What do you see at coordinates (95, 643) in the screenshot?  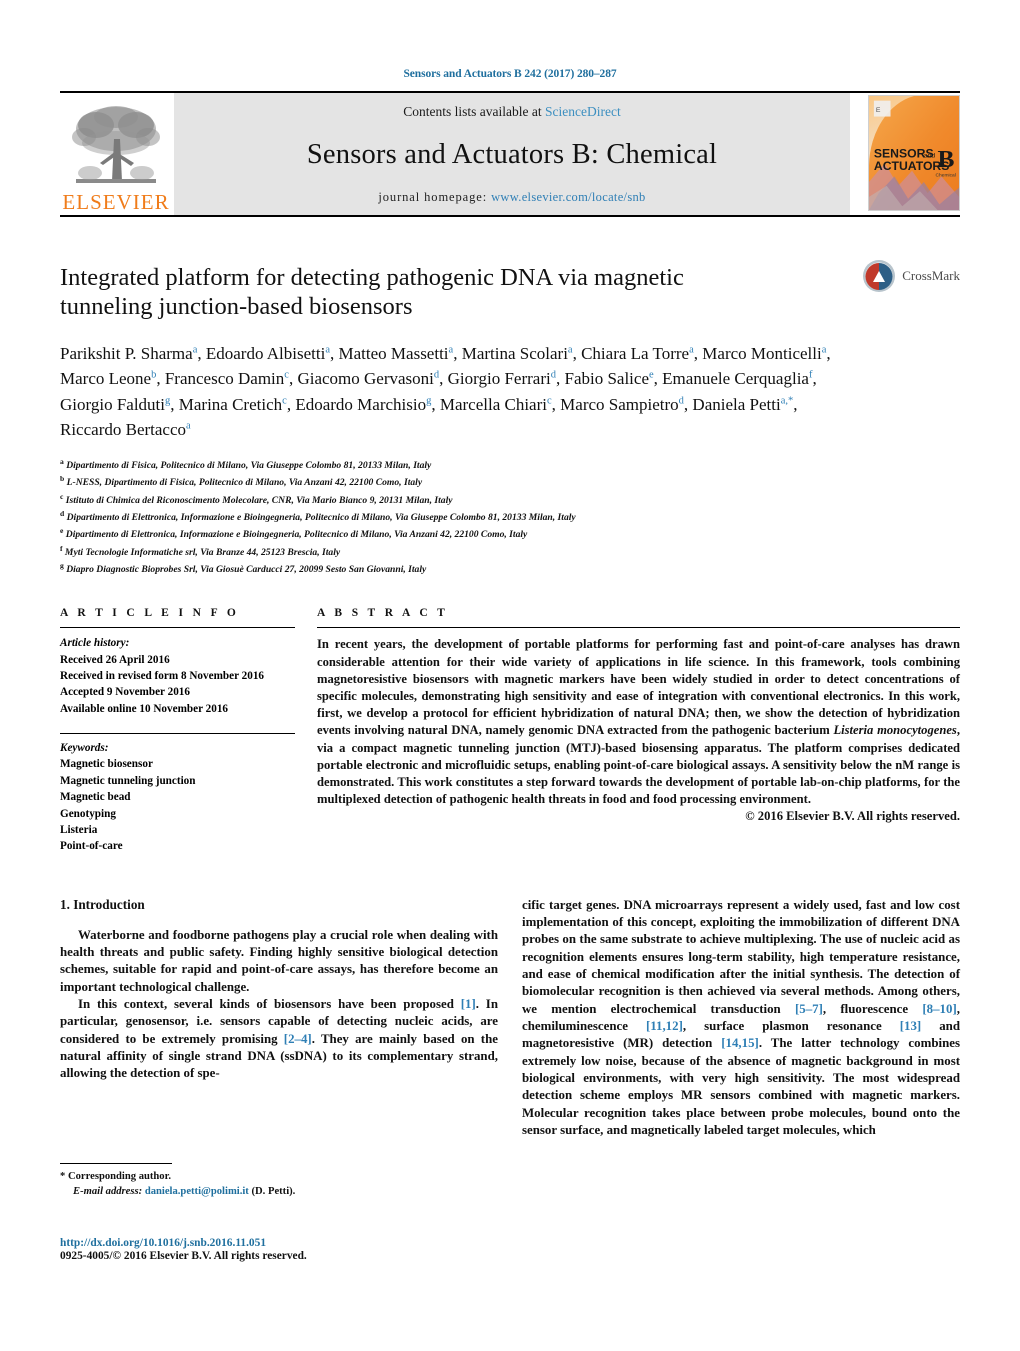 I see `article-history-label: Article history:` at bounding box center [95, 643].